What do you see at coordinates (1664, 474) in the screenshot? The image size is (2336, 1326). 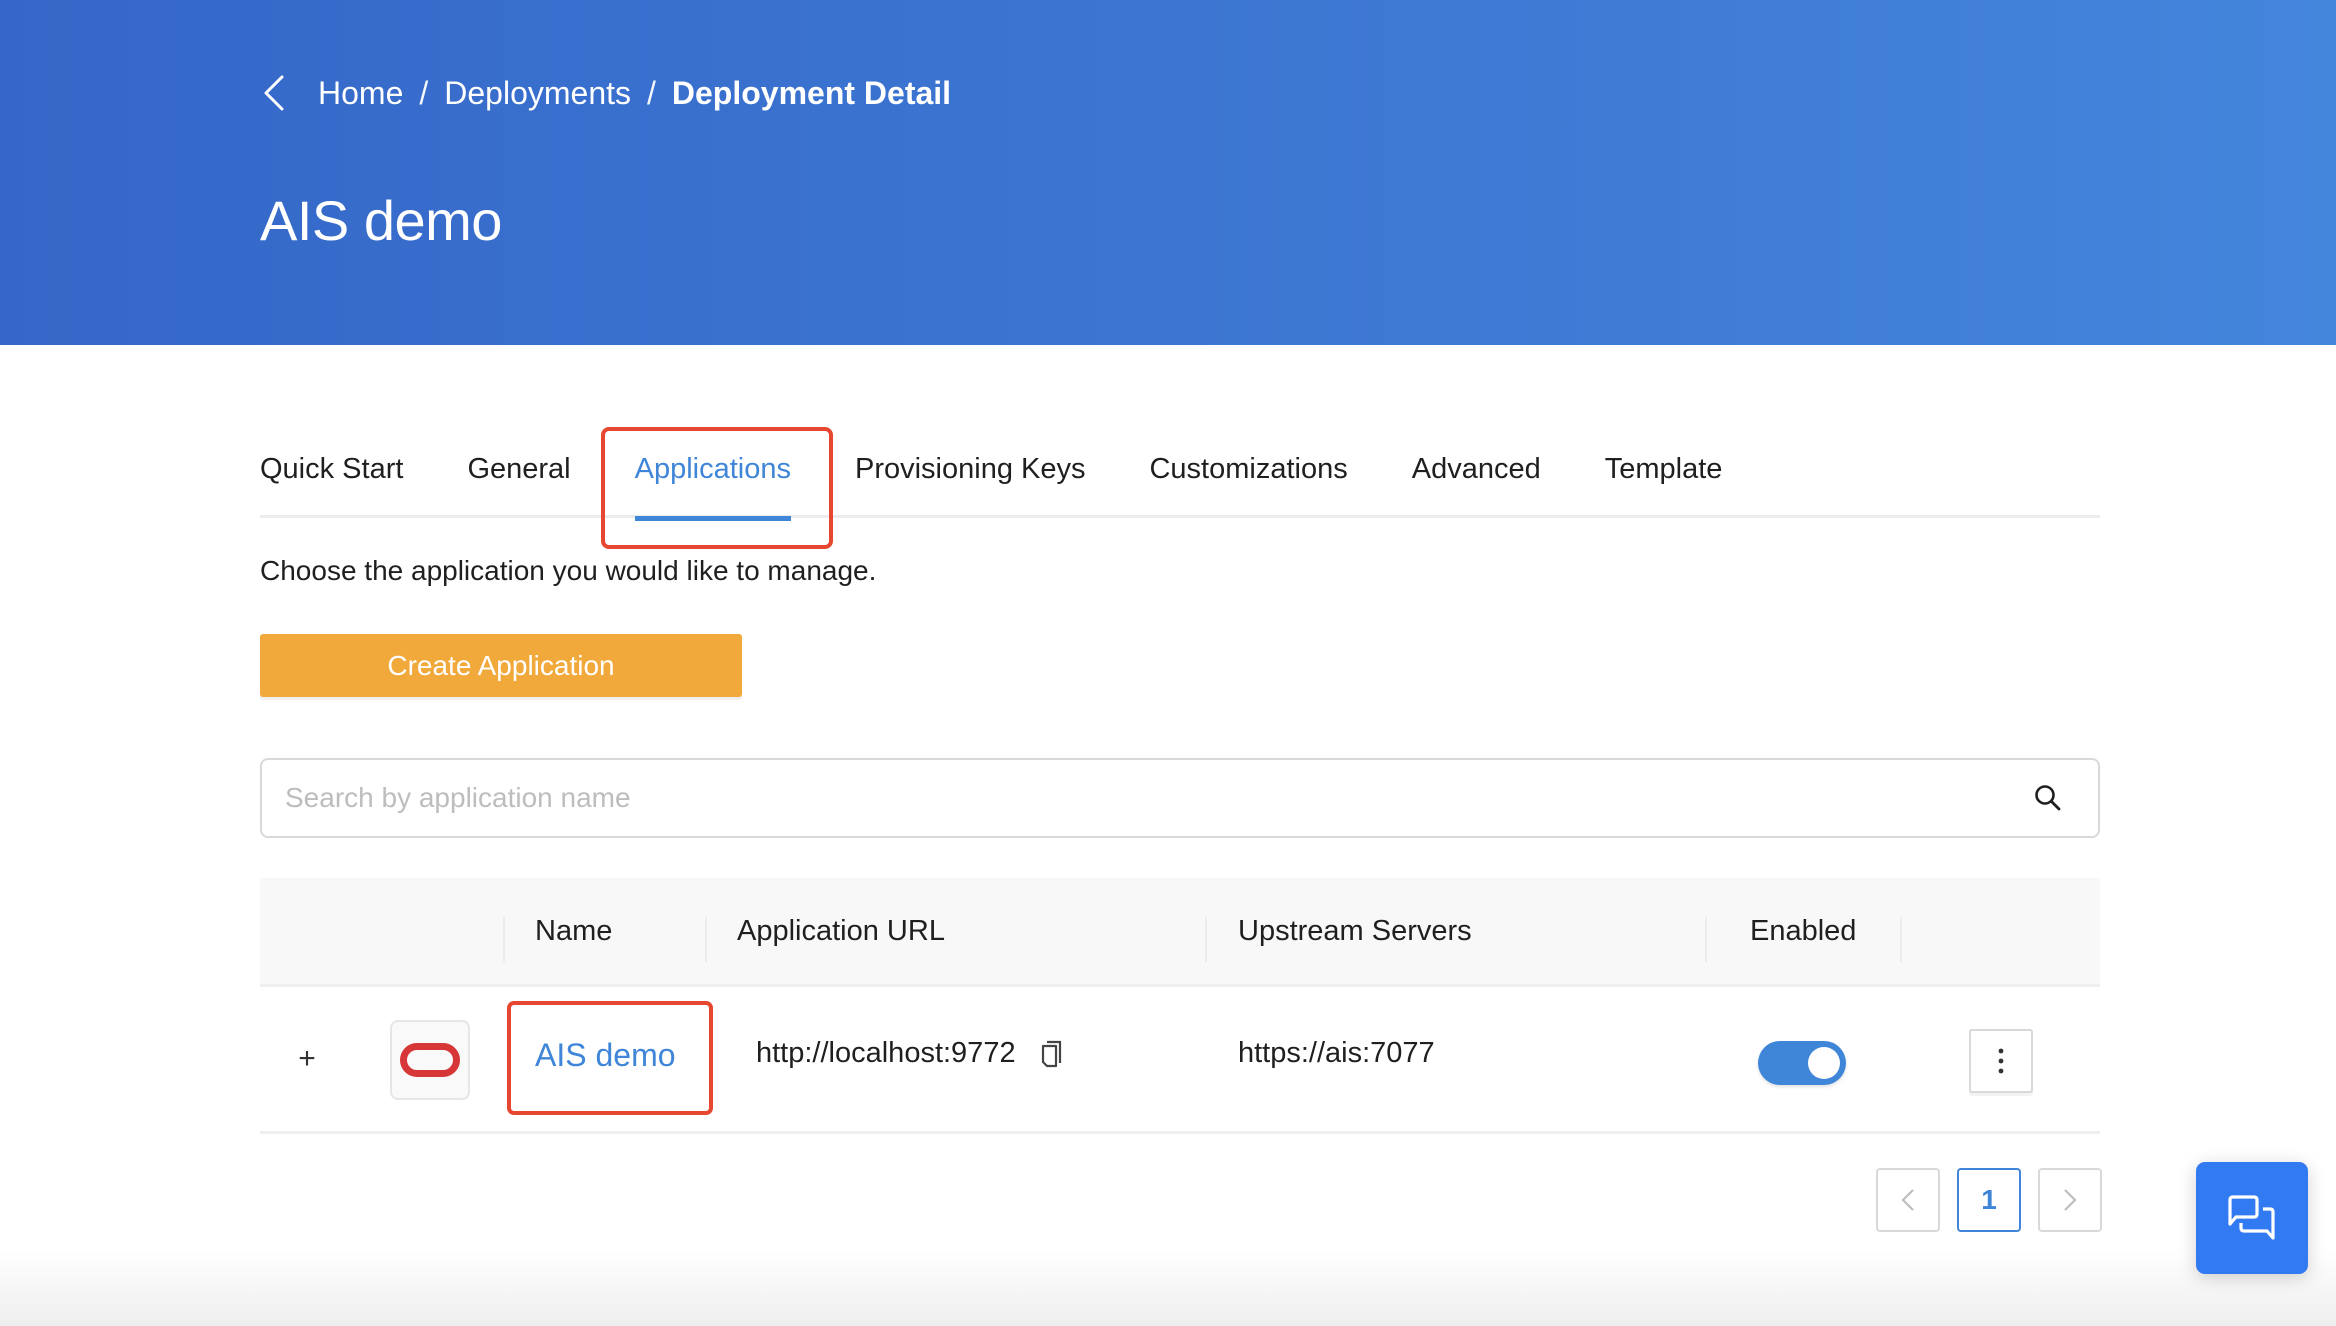 I see `tab-template: Template` at bounding box center [1664, 474].